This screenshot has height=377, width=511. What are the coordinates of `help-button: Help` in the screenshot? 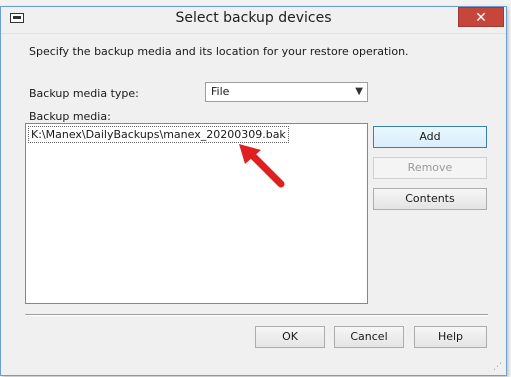 It's located at (450, 337).